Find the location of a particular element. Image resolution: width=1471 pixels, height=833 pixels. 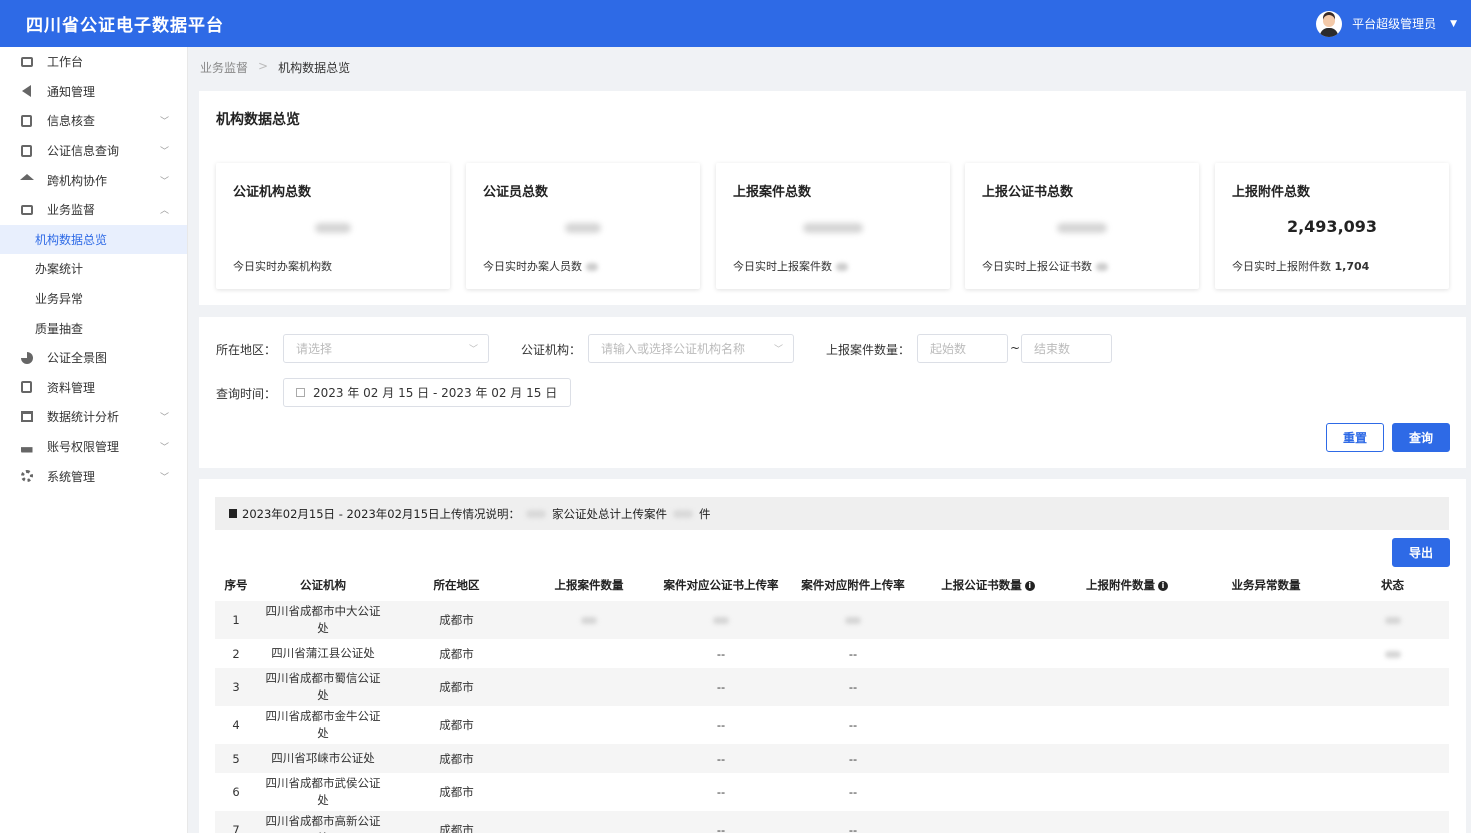

megaphone-icon is located at coordinates (26, 91).